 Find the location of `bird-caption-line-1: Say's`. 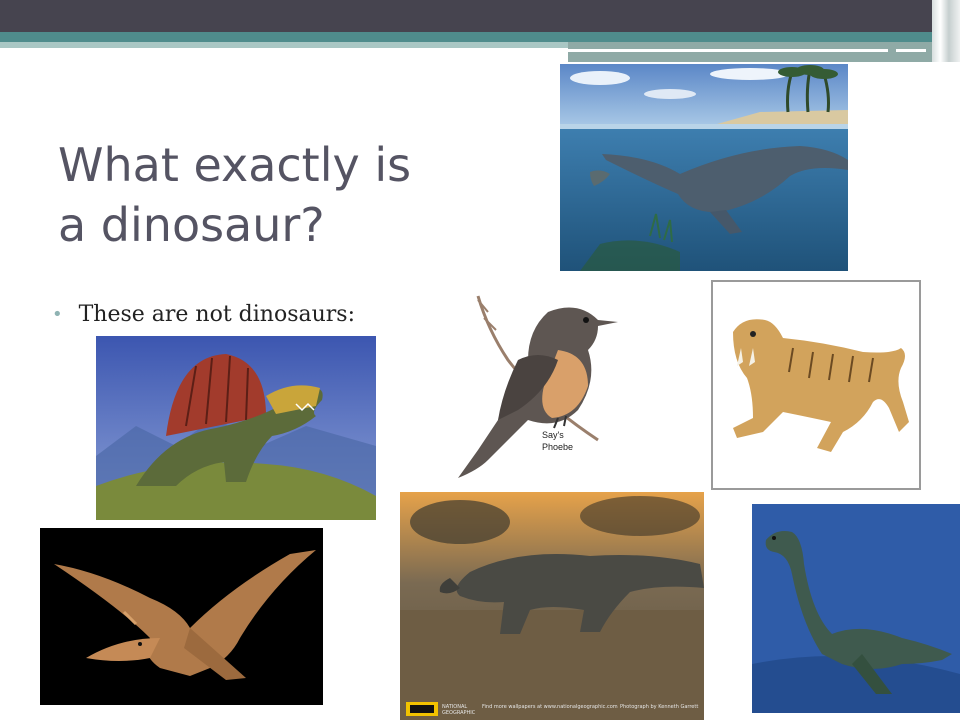

bird-caption-line-1: Say's is located at coordinates (553, 435).